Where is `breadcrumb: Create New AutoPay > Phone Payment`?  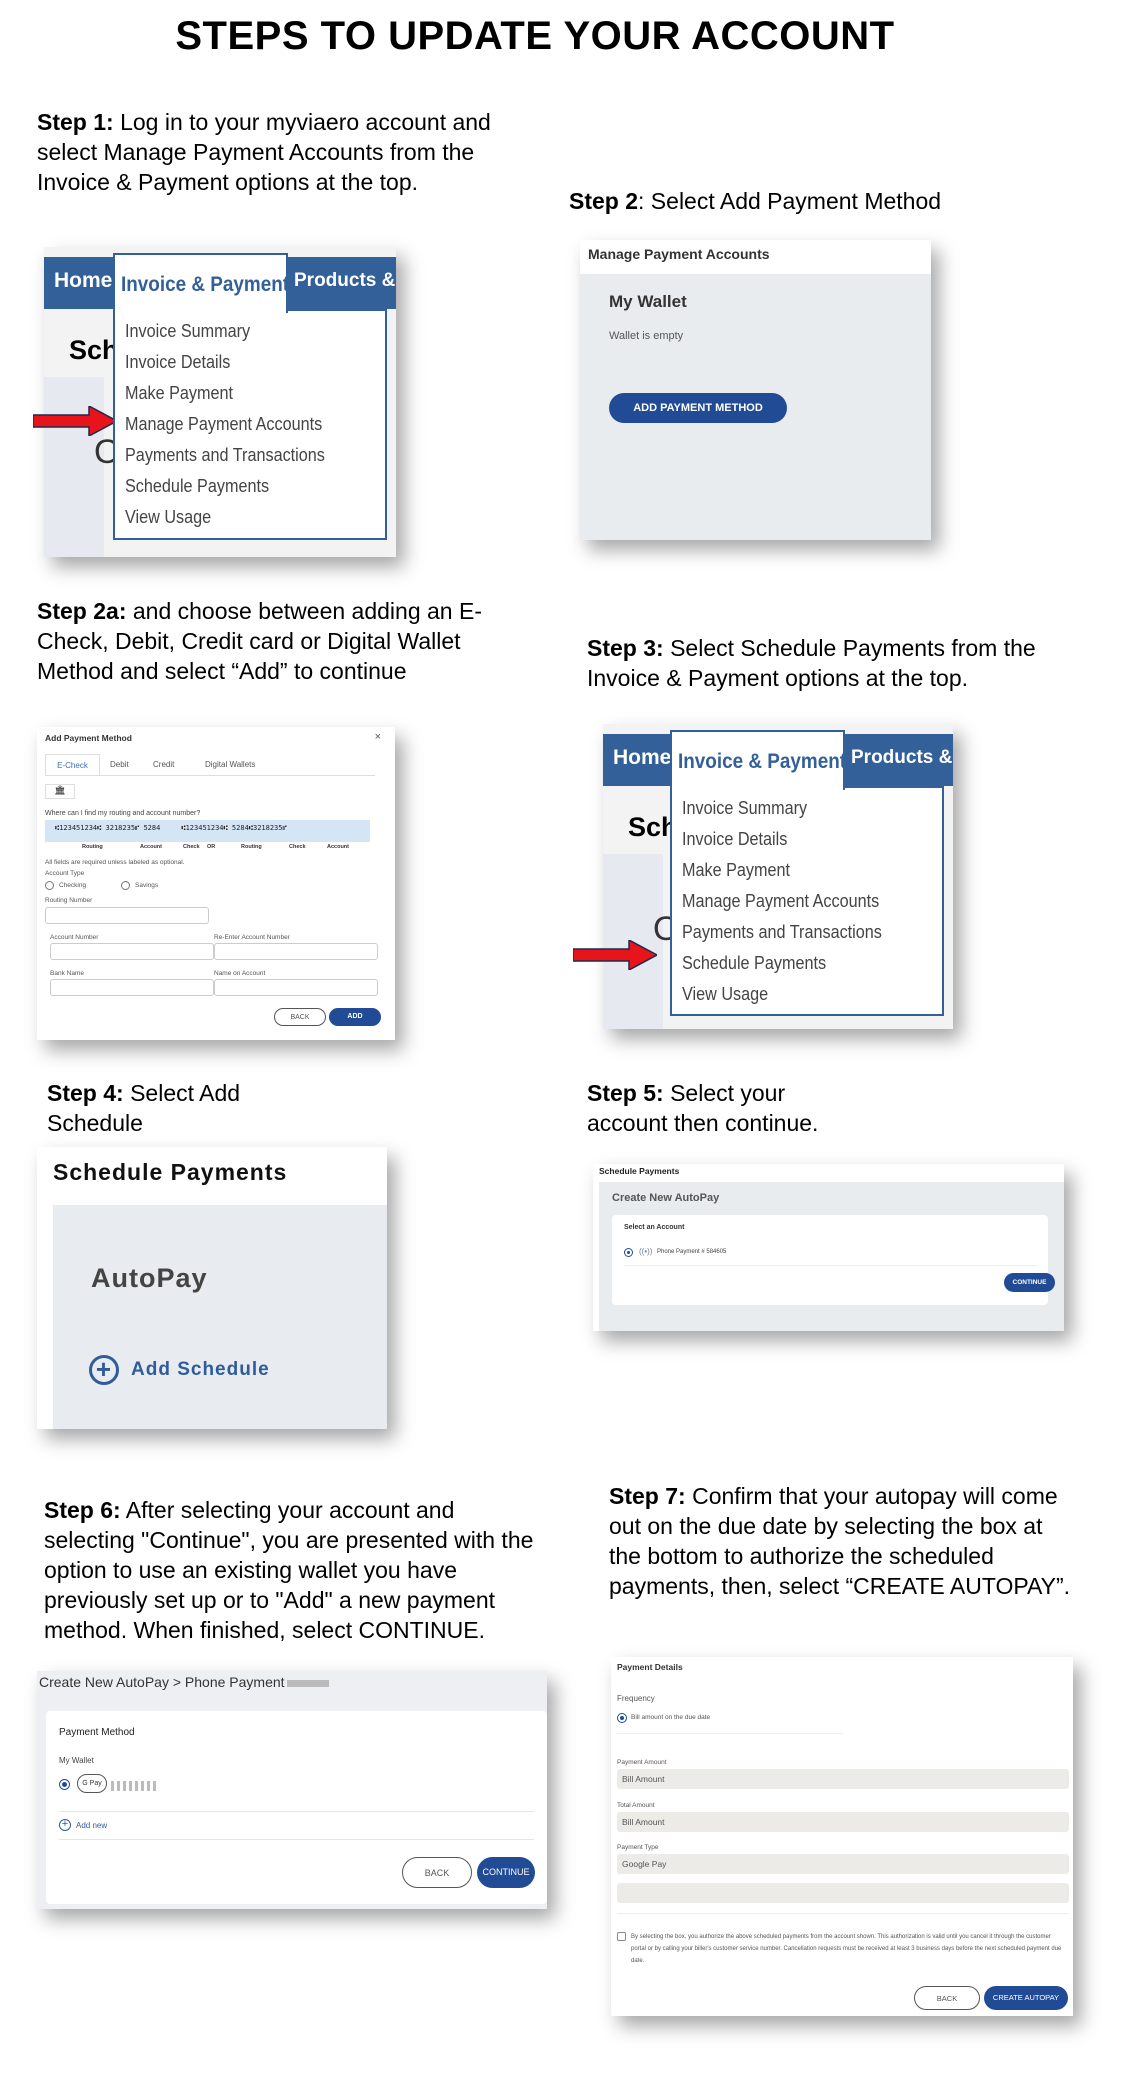 breadcrumb: Create New AutoPay > Phone Payment is located at coordinates (184, 1682).